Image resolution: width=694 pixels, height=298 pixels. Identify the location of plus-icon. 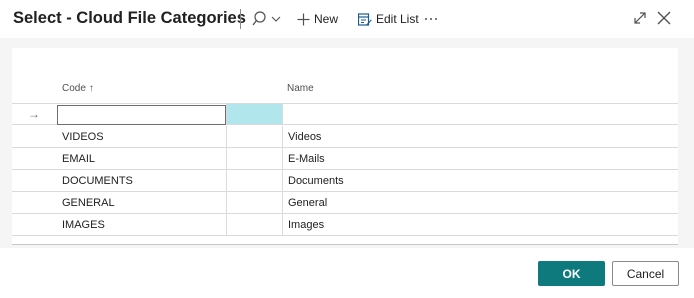
(303, 19).